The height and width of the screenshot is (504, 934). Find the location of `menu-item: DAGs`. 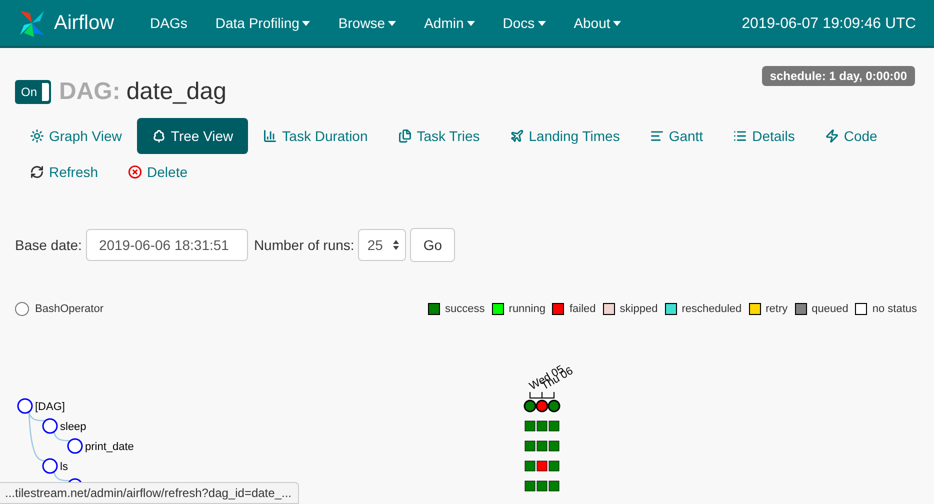

menu-item: DAGs is located at coordinates (169, 23).